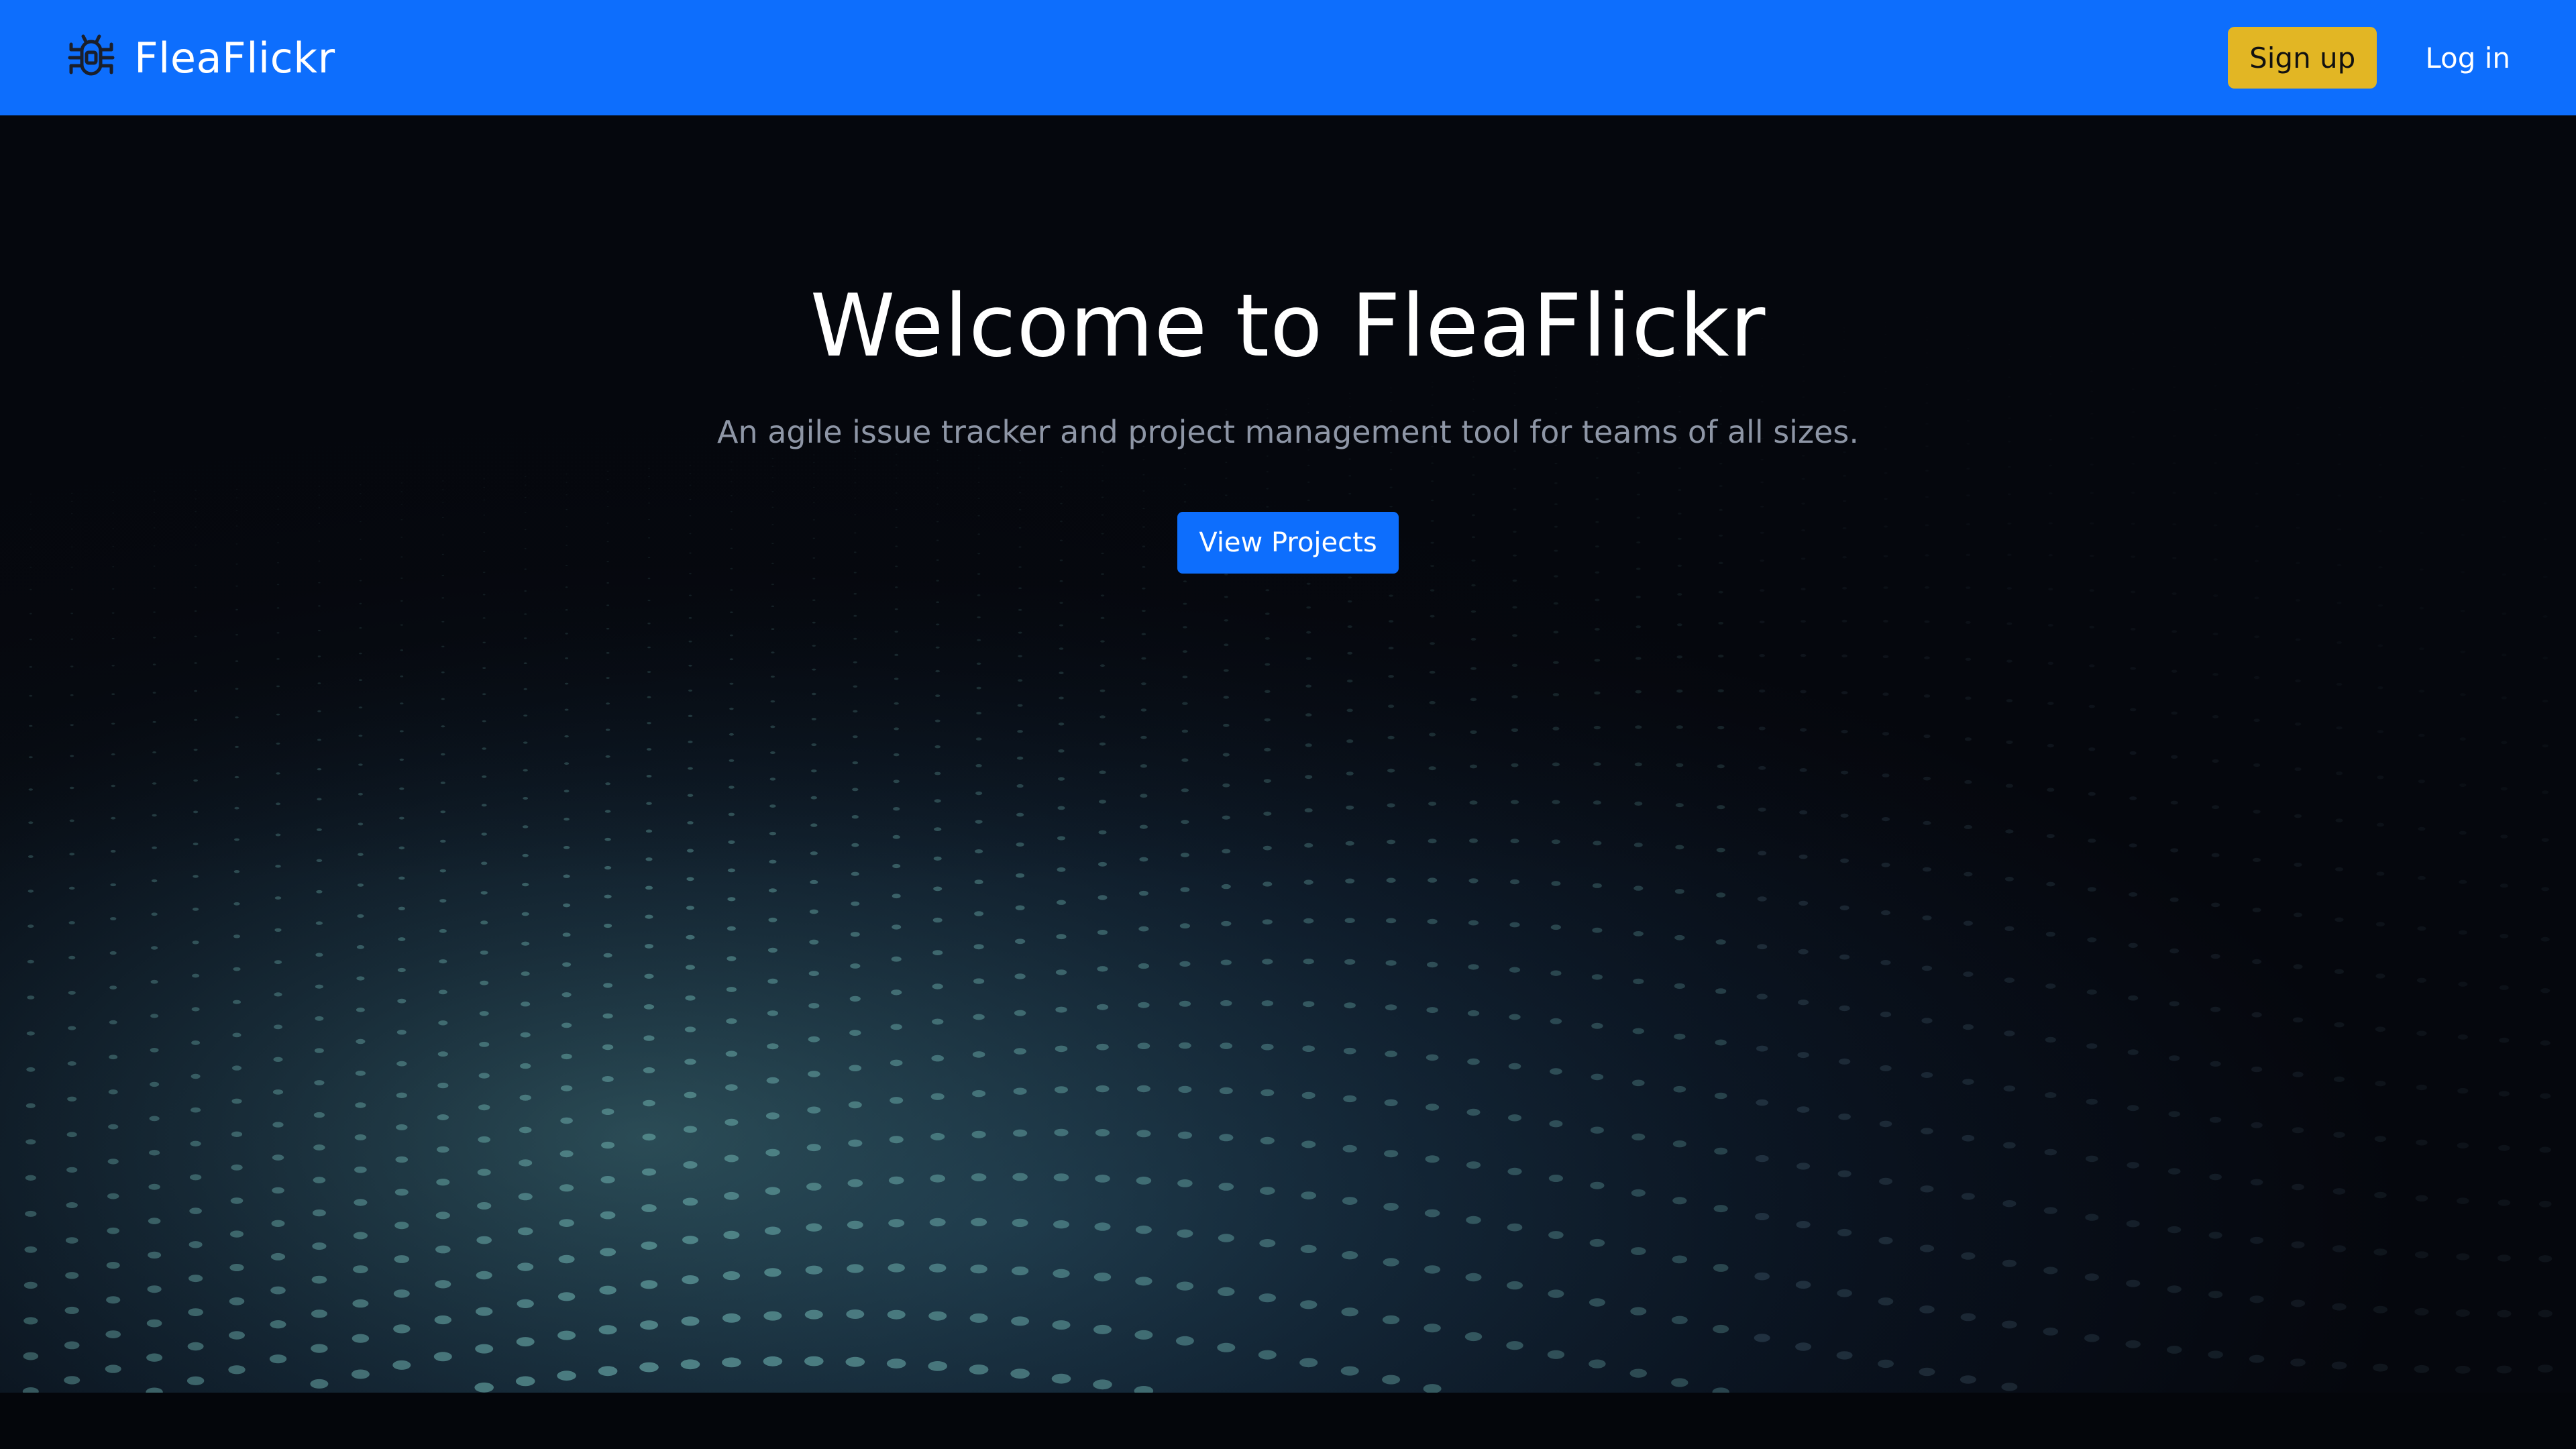  Describe the element at coordinates (1288, 543) in the screenshot. I see `view-projects-button: View Projects` at that location.